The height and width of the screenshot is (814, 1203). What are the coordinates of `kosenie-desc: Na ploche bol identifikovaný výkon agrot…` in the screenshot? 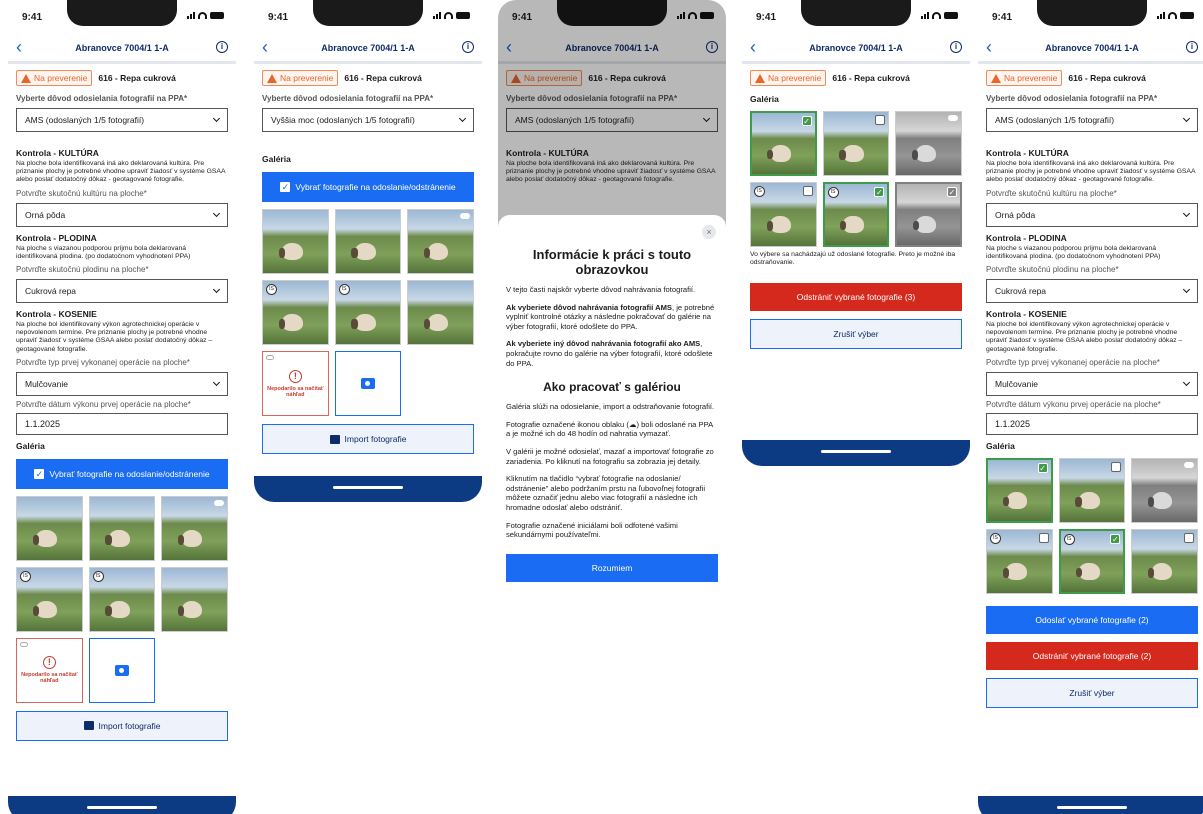 It's located at (114, 337).